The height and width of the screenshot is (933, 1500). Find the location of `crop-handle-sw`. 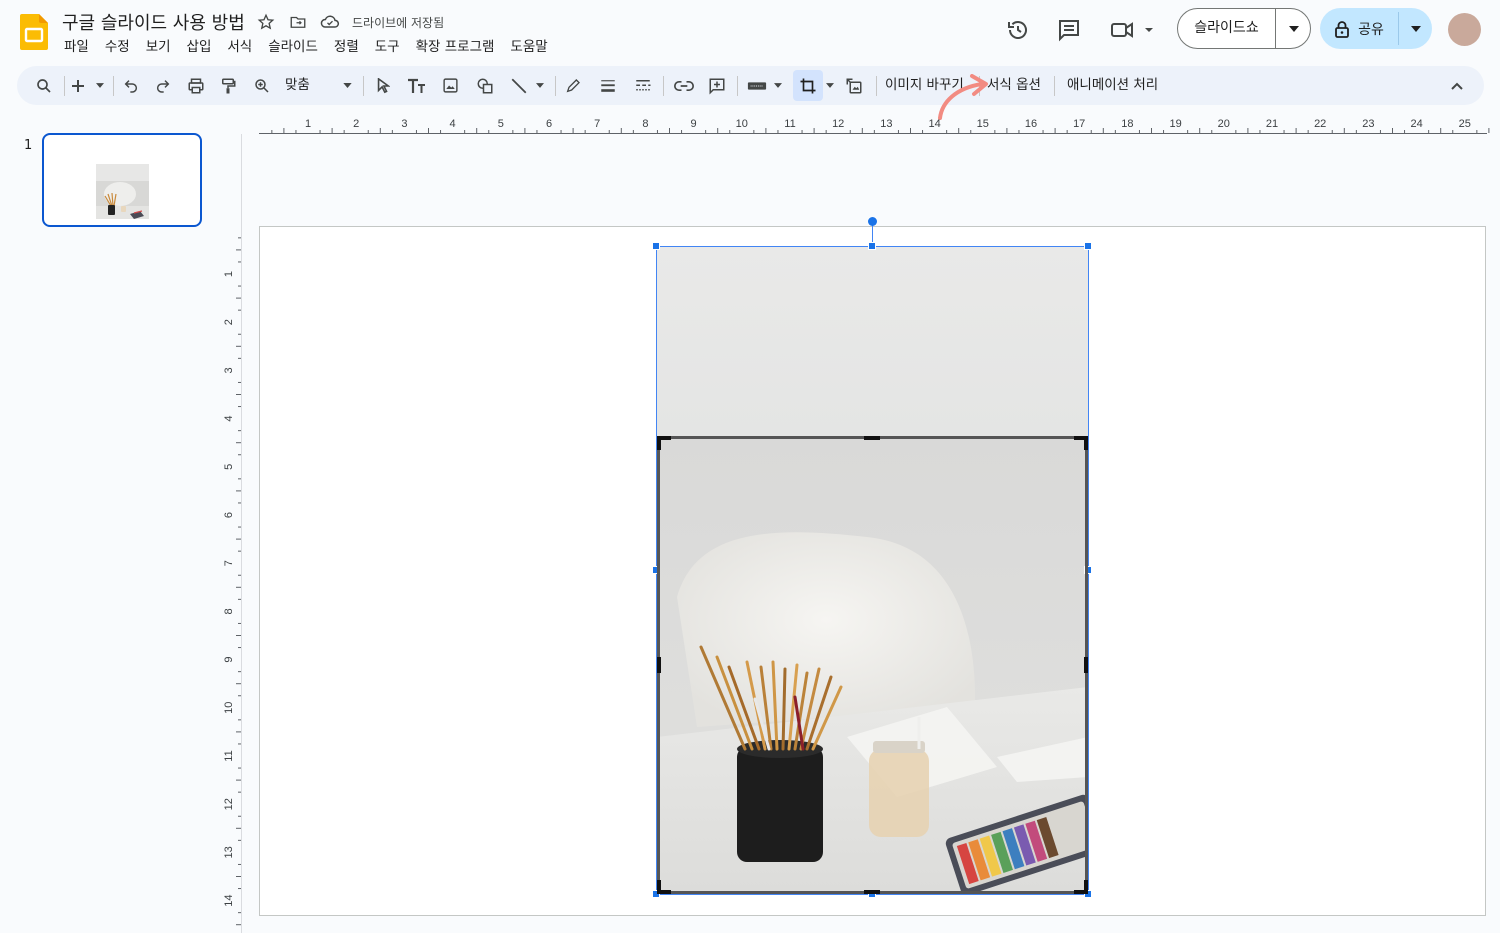

crop-handle-sw is located at coordinates (664, 887).